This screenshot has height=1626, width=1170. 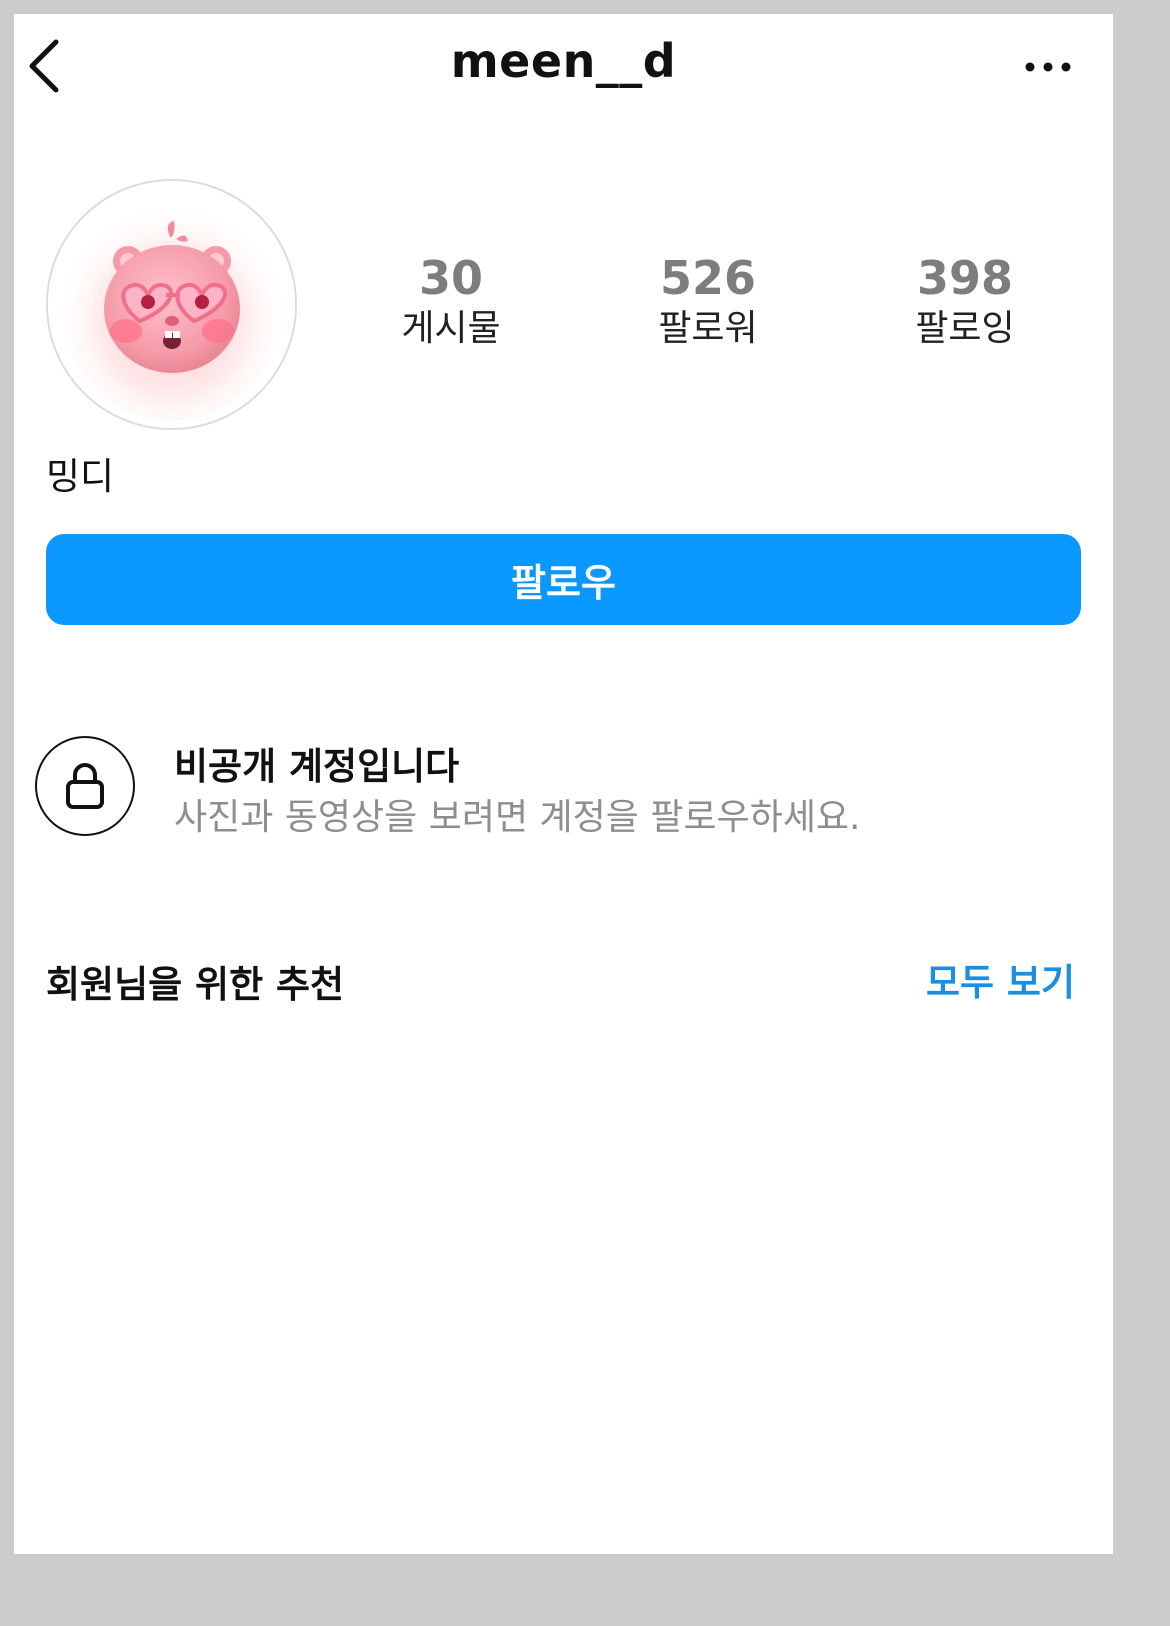 What do you see at coordinates (965, 278) in the screenshot?
I see `stat-following-count: 398` at bounding box center [965, 278].